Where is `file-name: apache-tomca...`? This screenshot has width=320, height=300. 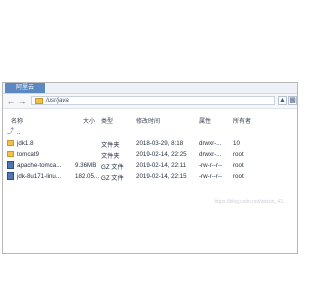 file-name: apache-tomca... is located at coordinates (39, 165).